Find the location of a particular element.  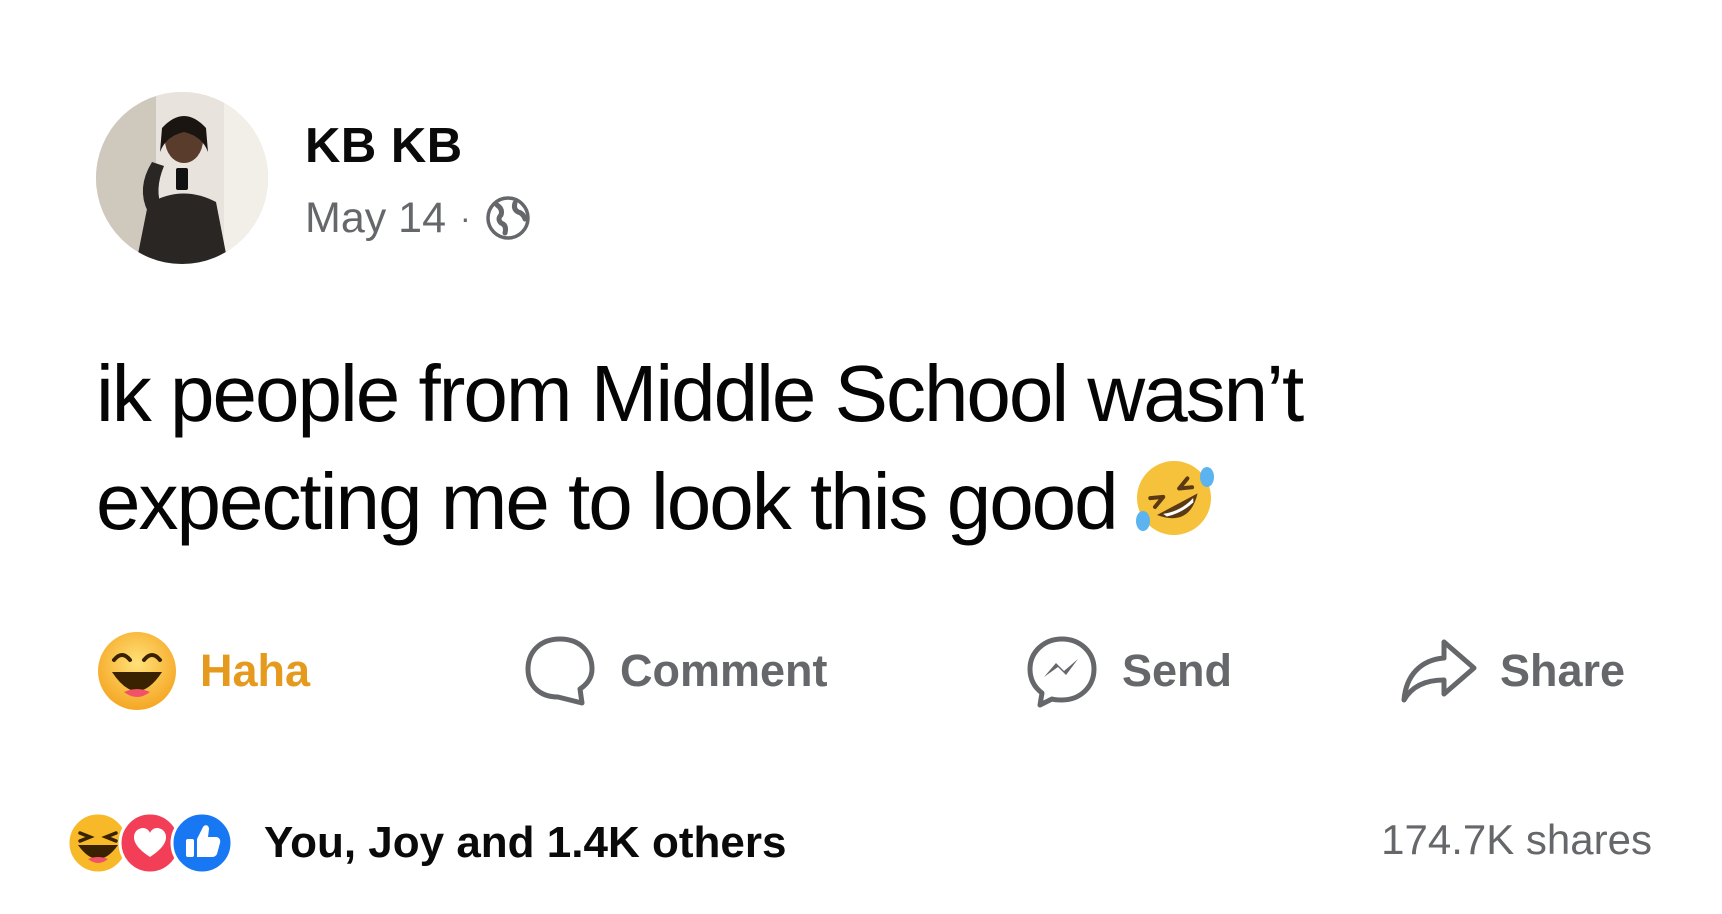

post-date: May 14 is located at coordinates (375, 218).